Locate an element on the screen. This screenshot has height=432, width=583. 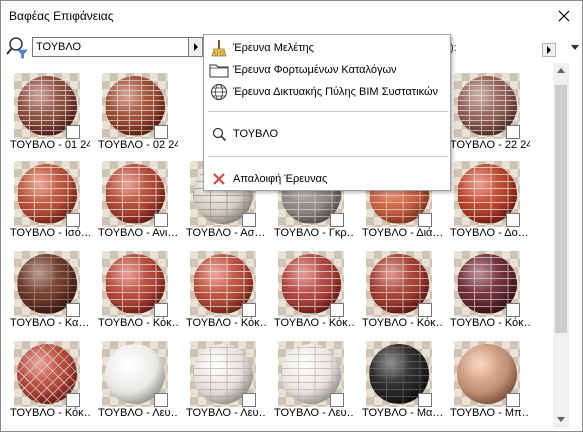
search-options-button is located at coordinates (196, 47).